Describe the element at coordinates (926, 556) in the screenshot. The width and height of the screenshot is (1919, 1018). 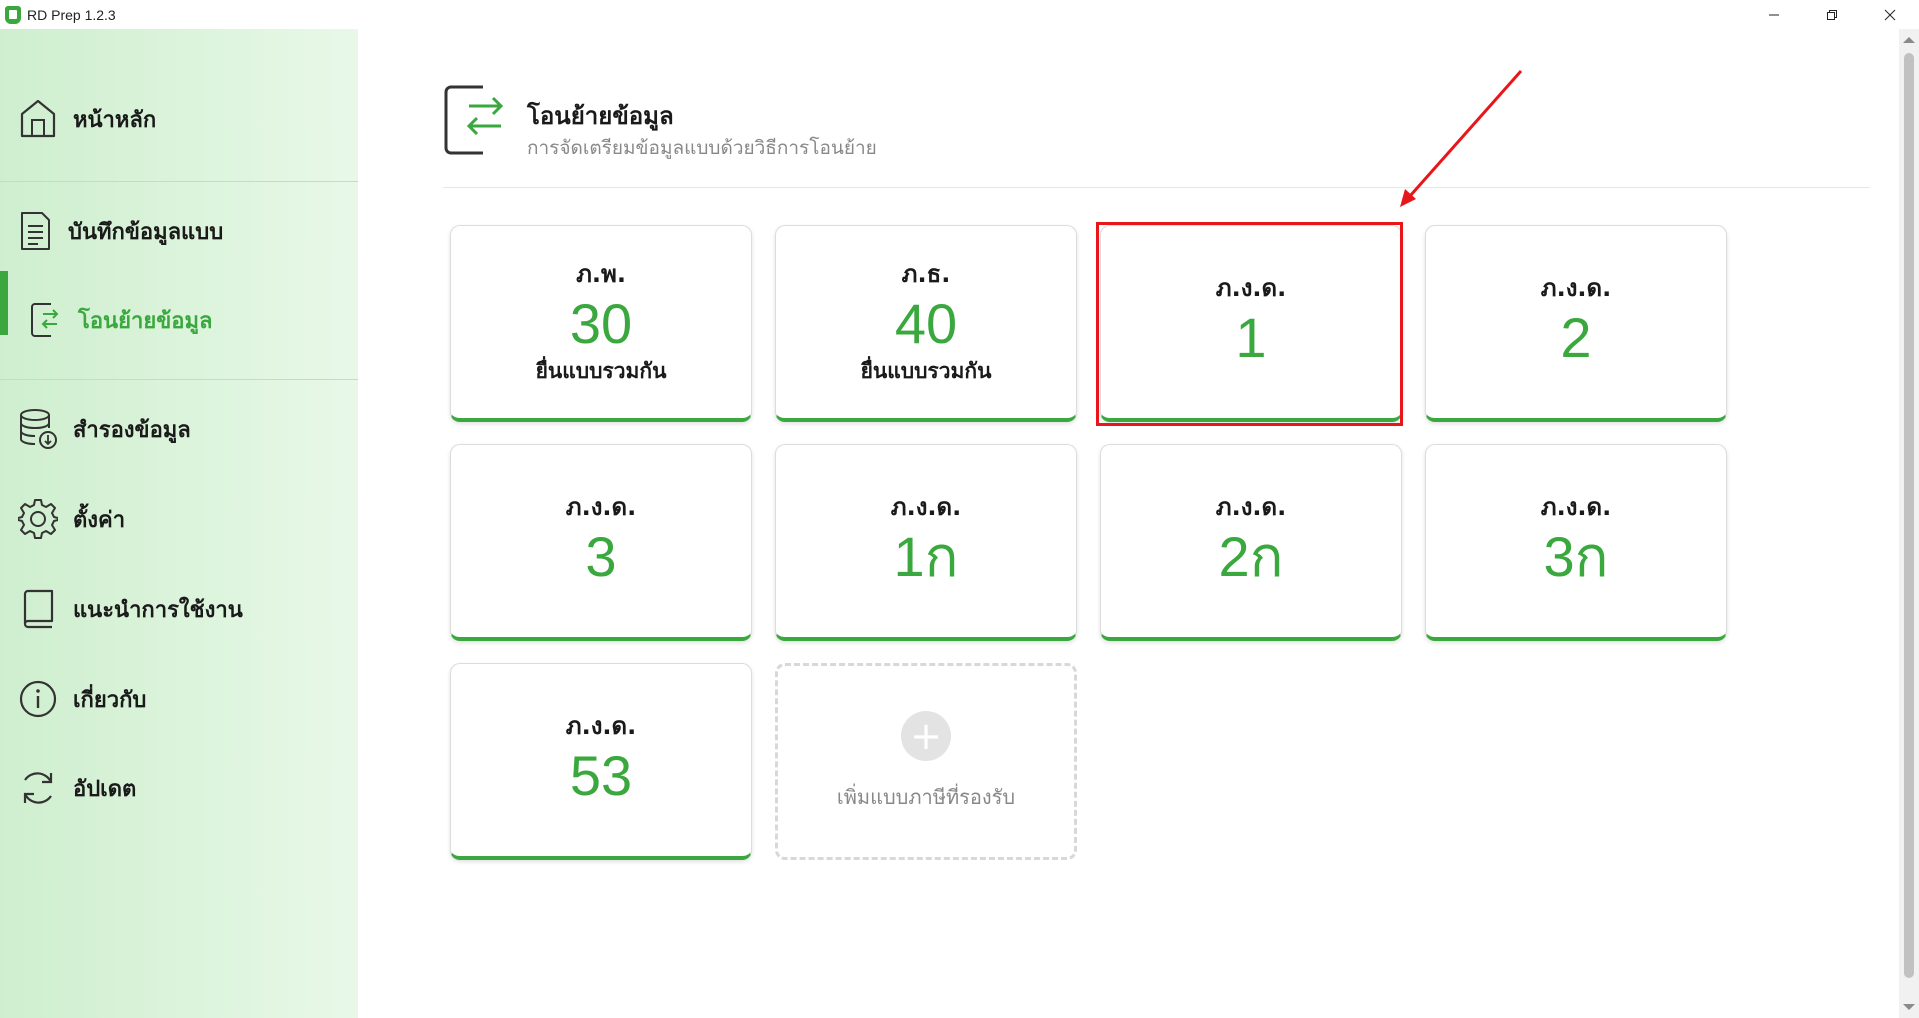
I see `card-form-number: 1ก` at that location.